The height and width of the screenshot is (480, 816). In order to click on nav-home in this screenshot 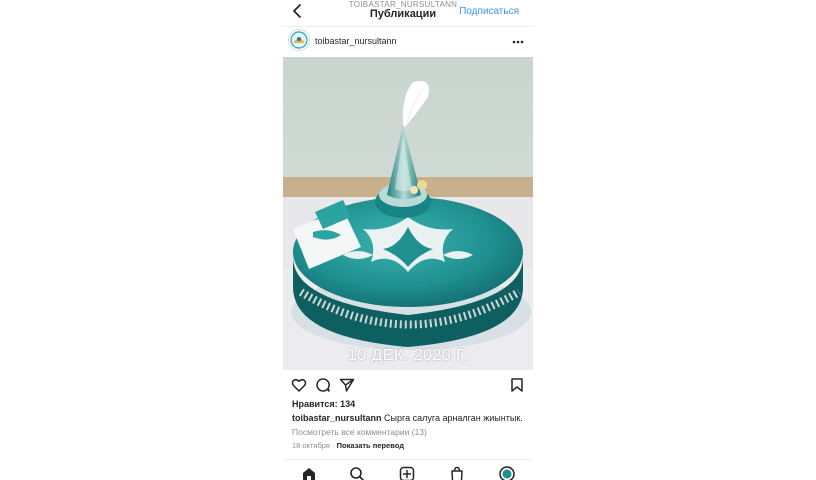, I will do `click(309, 473)`.